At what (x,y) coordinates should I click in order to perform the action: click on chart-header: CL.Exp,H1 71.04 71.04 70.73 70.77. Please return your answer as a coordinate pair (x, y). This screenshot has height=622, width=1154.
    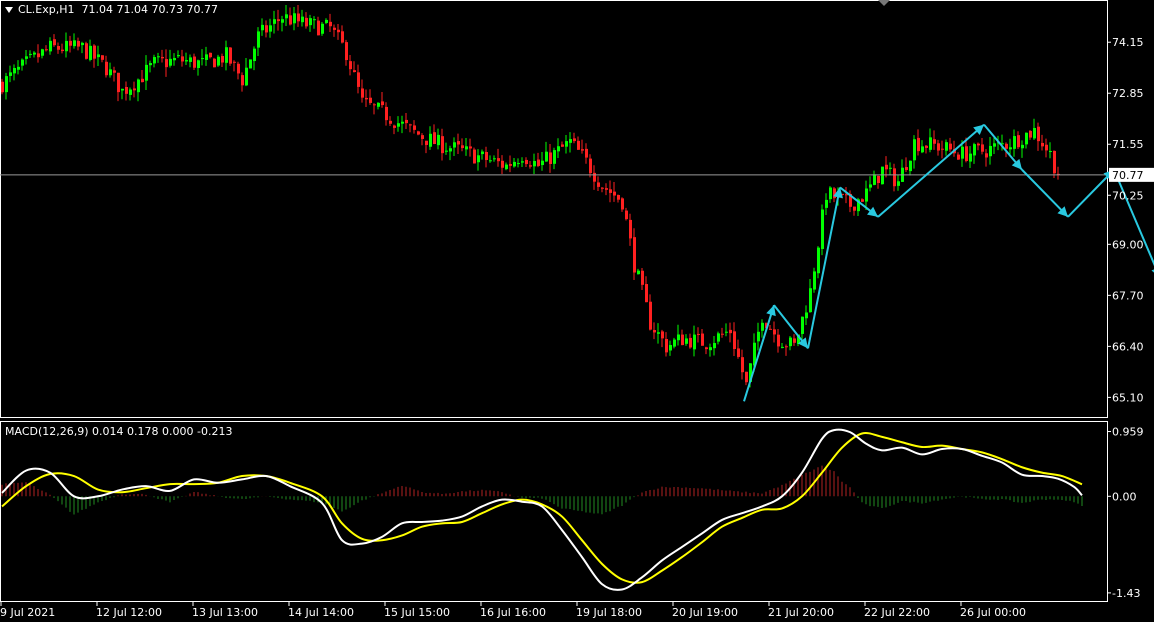
    Looking at the image, I should click on (111, 9).